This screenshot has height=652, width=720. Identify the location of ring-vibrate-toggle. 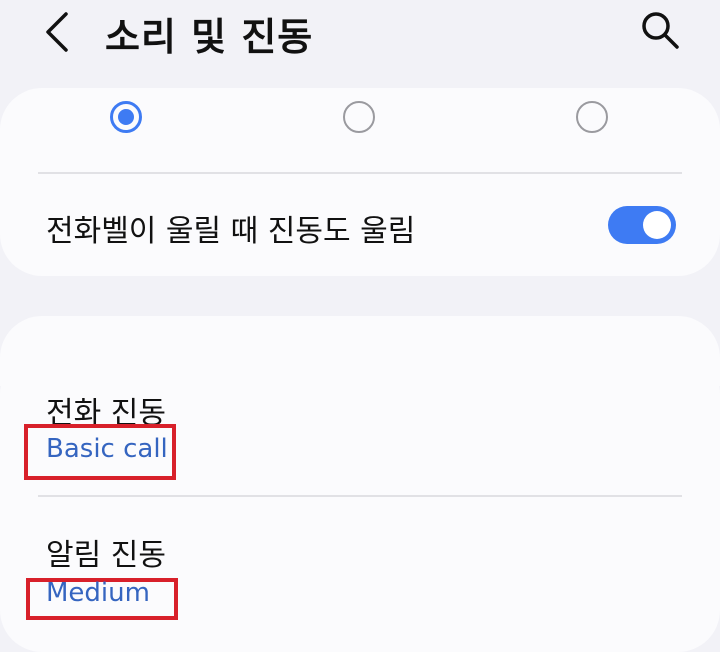
(642, 225).